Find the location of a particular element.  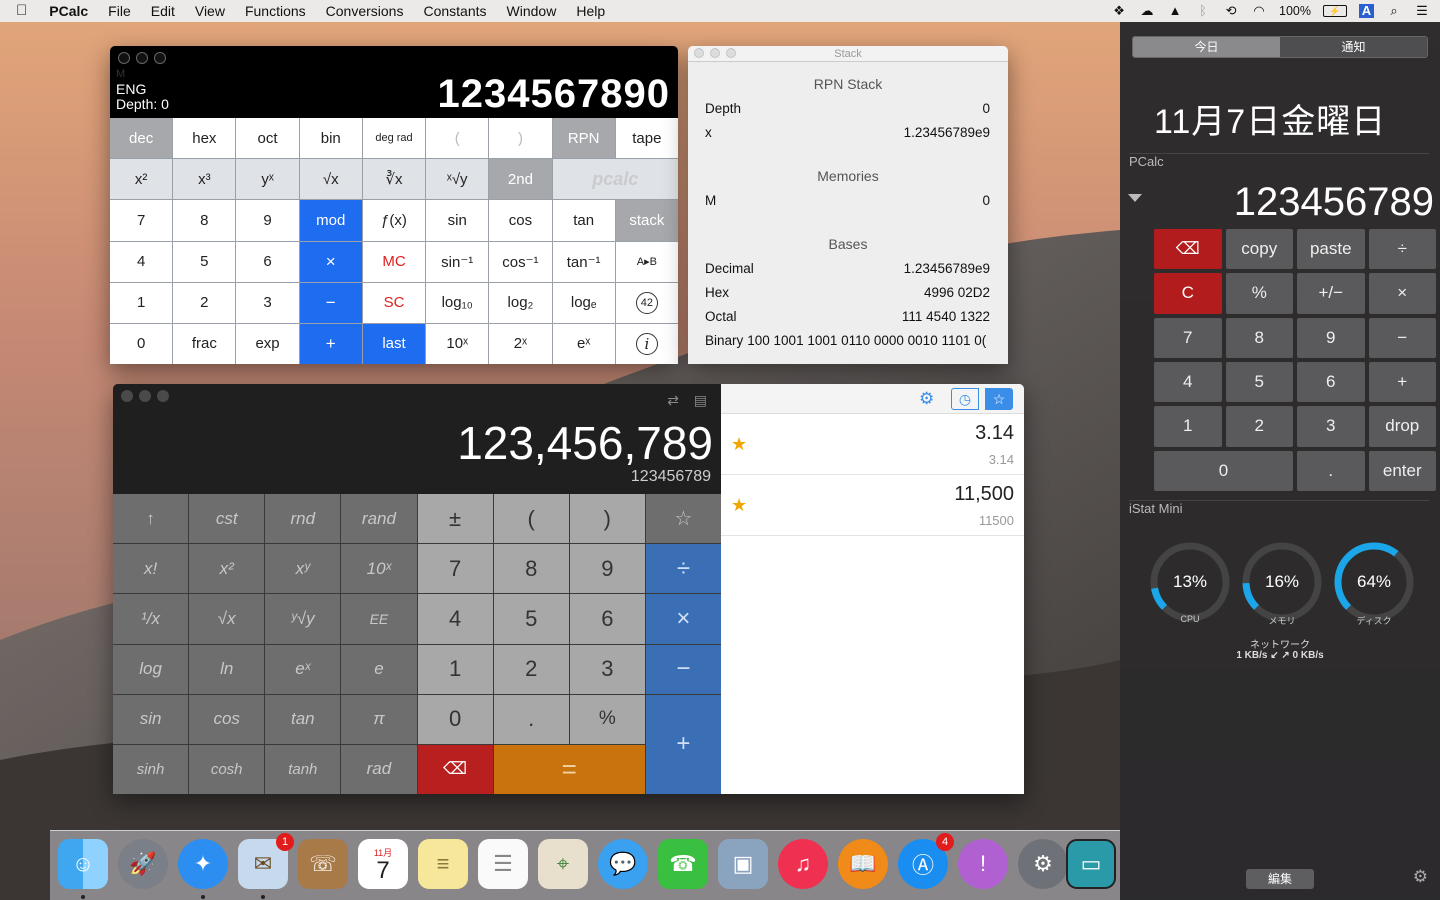

key-factorial: x! is located at coordinates (151, 569).